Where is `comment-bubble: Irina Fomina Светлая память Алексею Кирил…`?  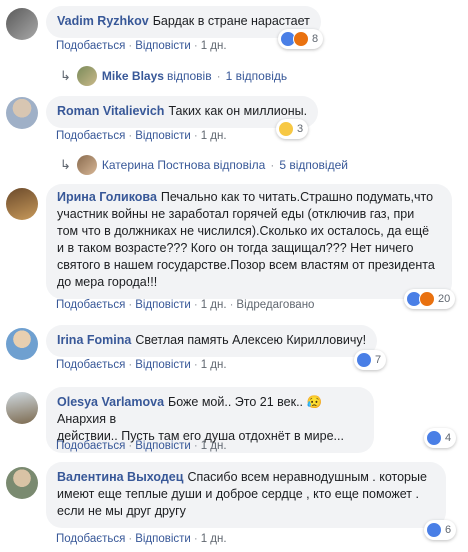 comment-bubble: Irina Fomina Светлая память Алексею Кирил… is located at coordinates (212, 341).